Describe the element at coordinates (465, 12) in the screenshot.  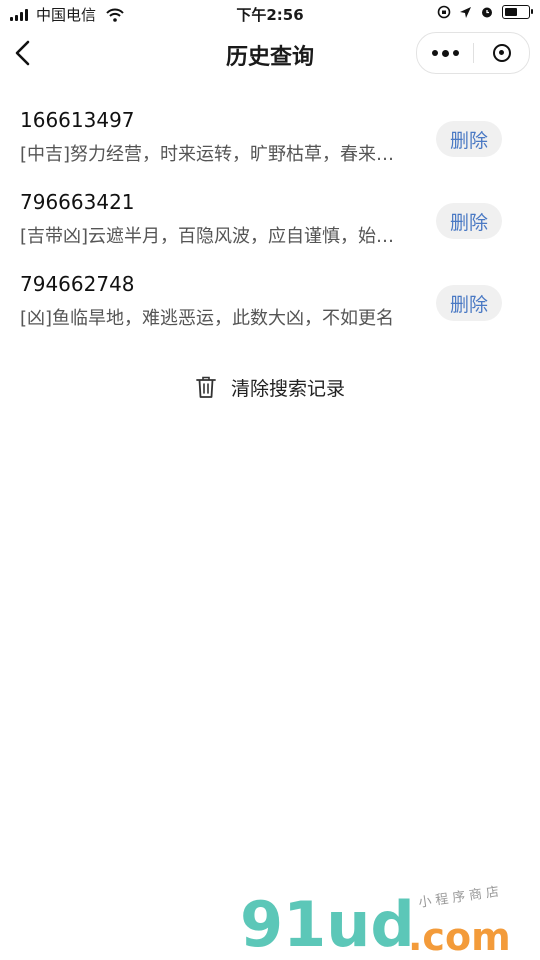
I see `location-icon` at that location.